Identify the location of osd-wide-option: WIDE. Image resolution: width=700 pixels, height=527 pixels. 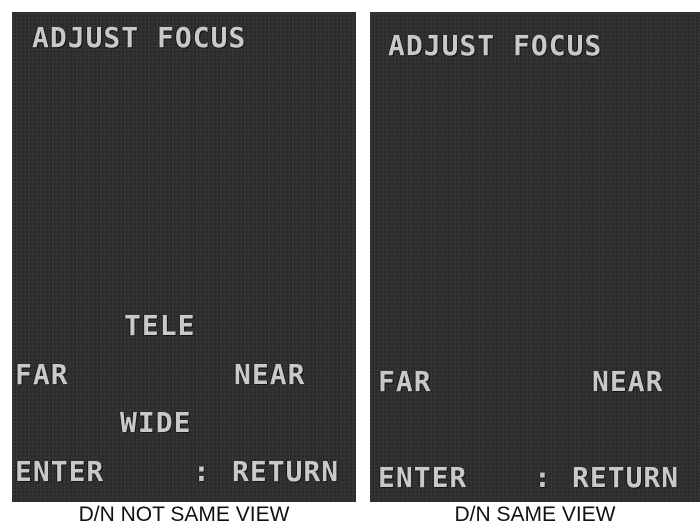
(155, 423).